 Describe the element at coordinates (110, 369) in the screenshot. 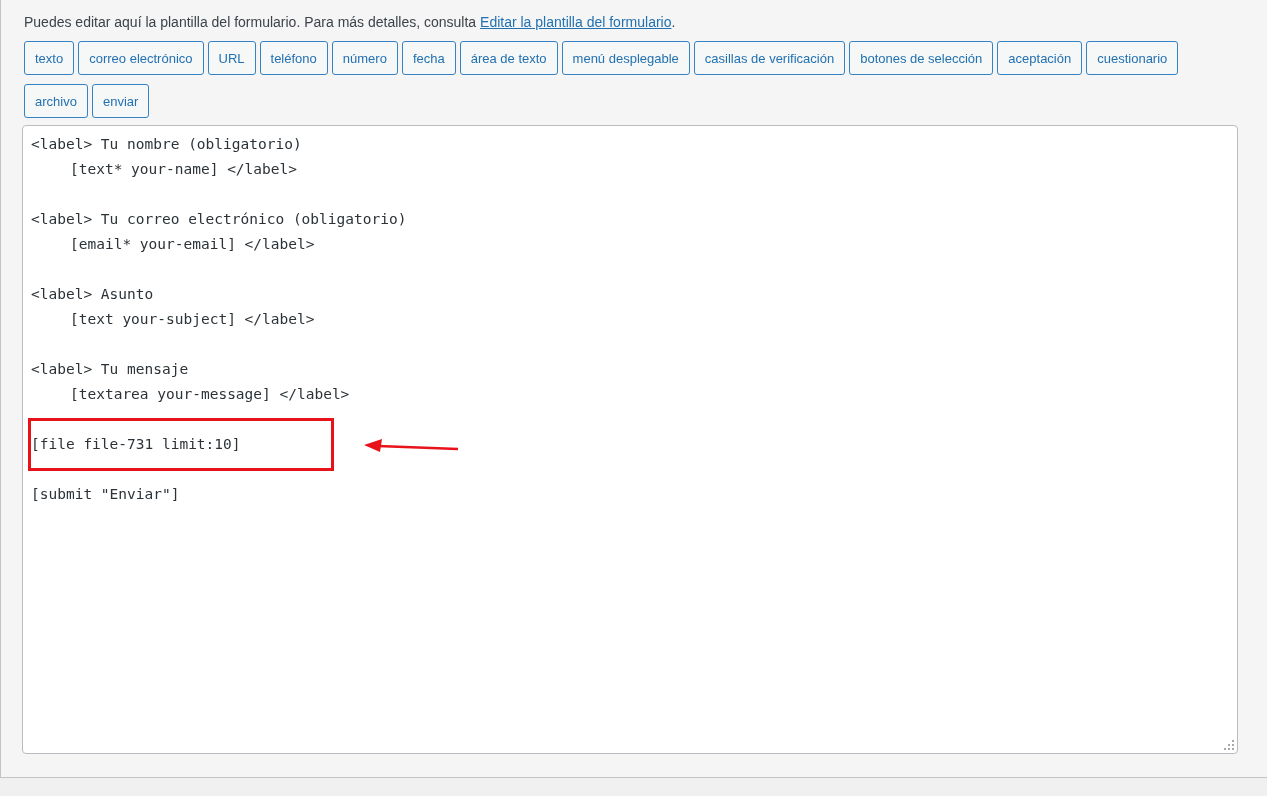

I see `code-line: <label> Tu mensaje` at that location.